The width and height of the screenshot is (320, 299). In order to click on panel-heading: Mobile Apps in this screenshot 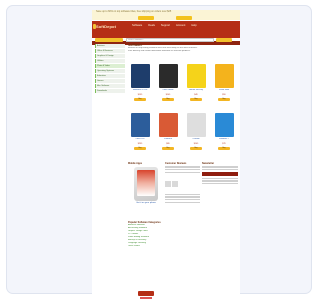, I will do `click(135, 163)`.